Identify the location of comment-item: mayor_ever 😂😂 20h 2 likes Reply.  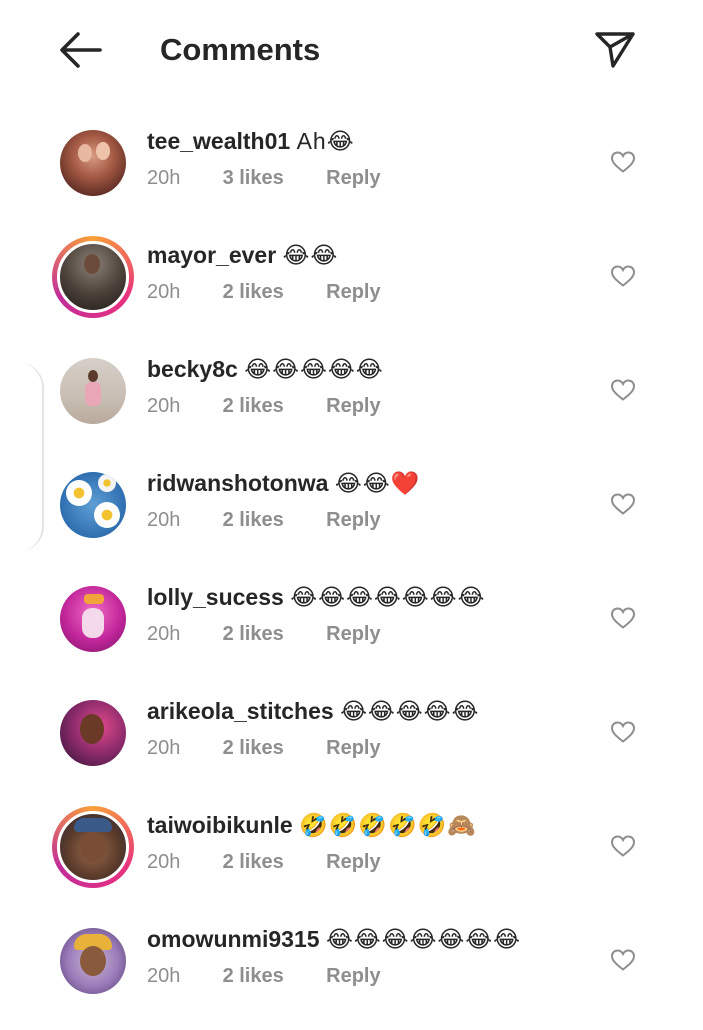
(351, 289).